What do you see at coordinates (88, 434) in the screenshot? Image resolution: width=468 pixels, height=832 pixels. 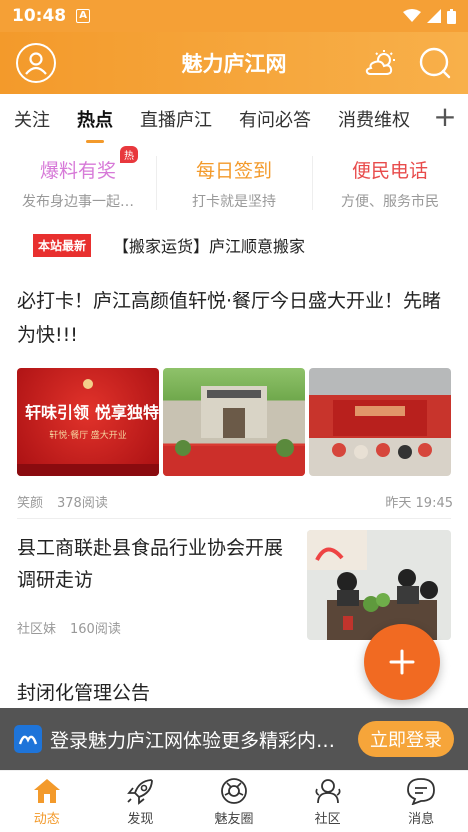 I see `banner-subtext: 轩悦·餐厅 盛大开业` at bounding box center [88, 434].